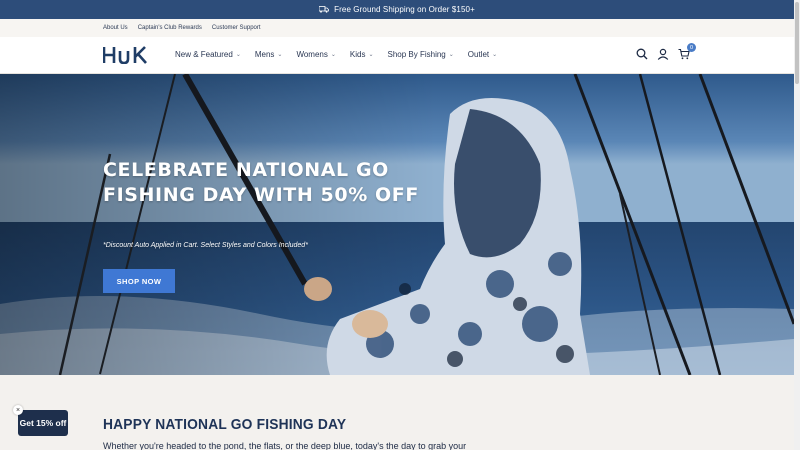 The image size is (800, 450). I want to click on brand-logo, so click(129, 57).